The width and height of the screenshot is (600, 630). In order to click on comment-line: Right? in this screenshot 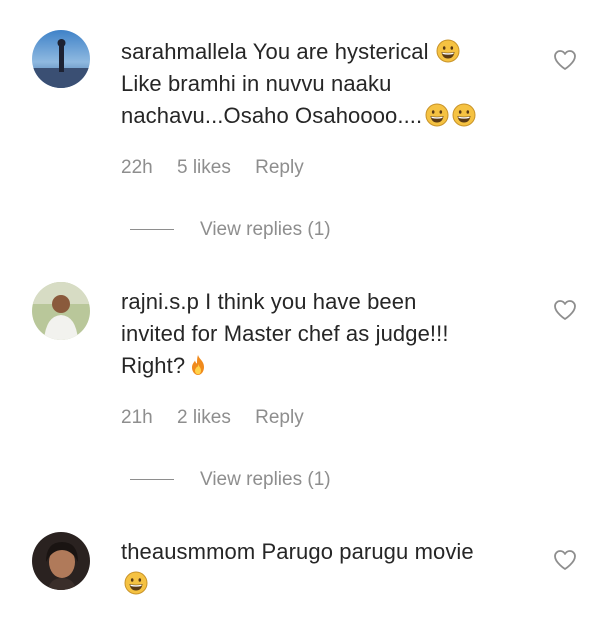, I will do `click(153, 365)`.